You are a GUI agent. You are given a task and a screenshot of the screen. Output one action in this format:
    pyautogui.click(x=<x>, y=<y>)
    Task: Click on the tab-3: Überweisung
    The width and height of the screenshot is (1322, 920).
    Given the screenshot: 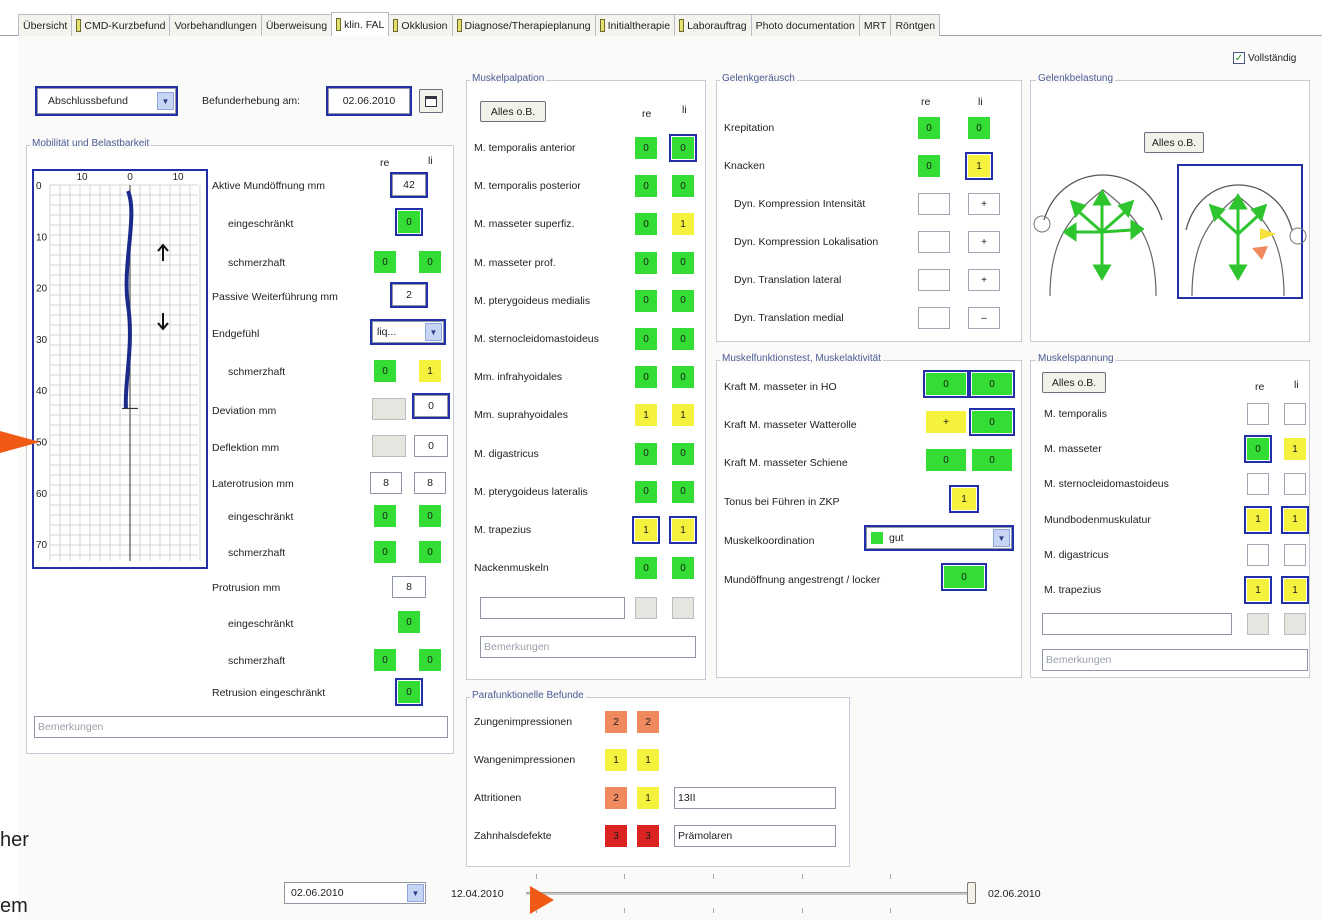 What is the action you would take?
    pyautogui.click(x=296, y=25)
    